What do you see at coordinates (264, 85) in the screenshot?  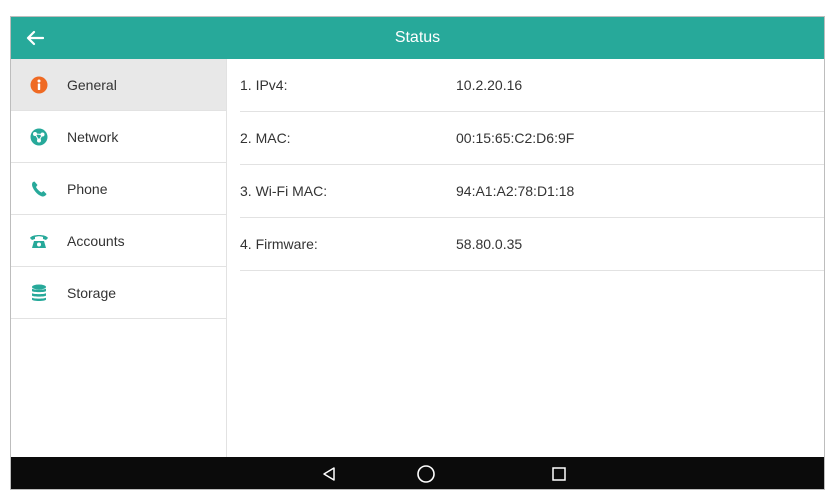 I see `item-label: 1. IPv4:` at bounding box center [264, 85].